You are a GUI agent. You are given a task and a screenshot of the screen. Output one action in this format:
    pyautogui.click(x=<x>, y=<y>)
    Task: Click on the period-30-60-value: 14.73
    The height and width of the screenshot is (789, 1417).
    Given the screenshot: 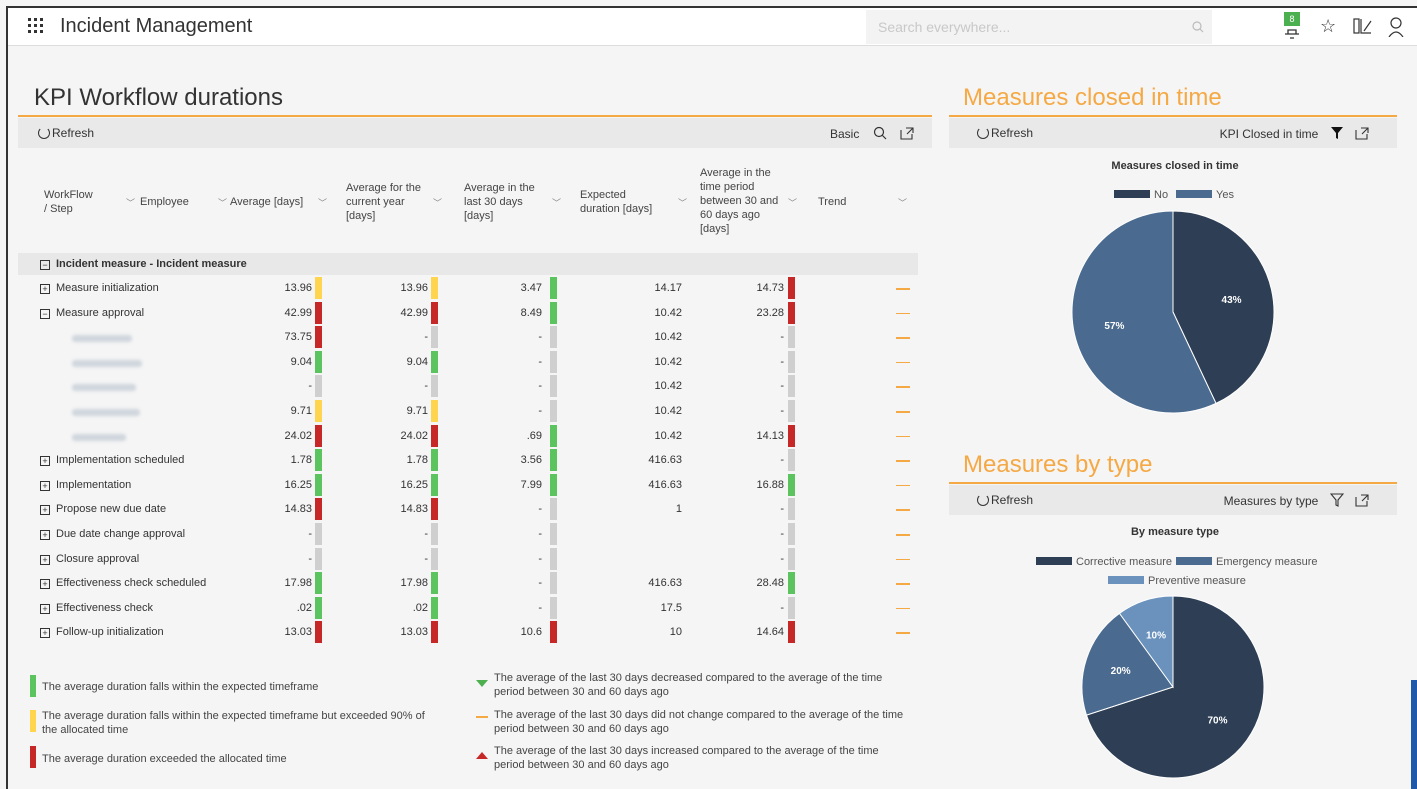 What is the action you would take?
    pyautogui.click(x=770, y=288)
    